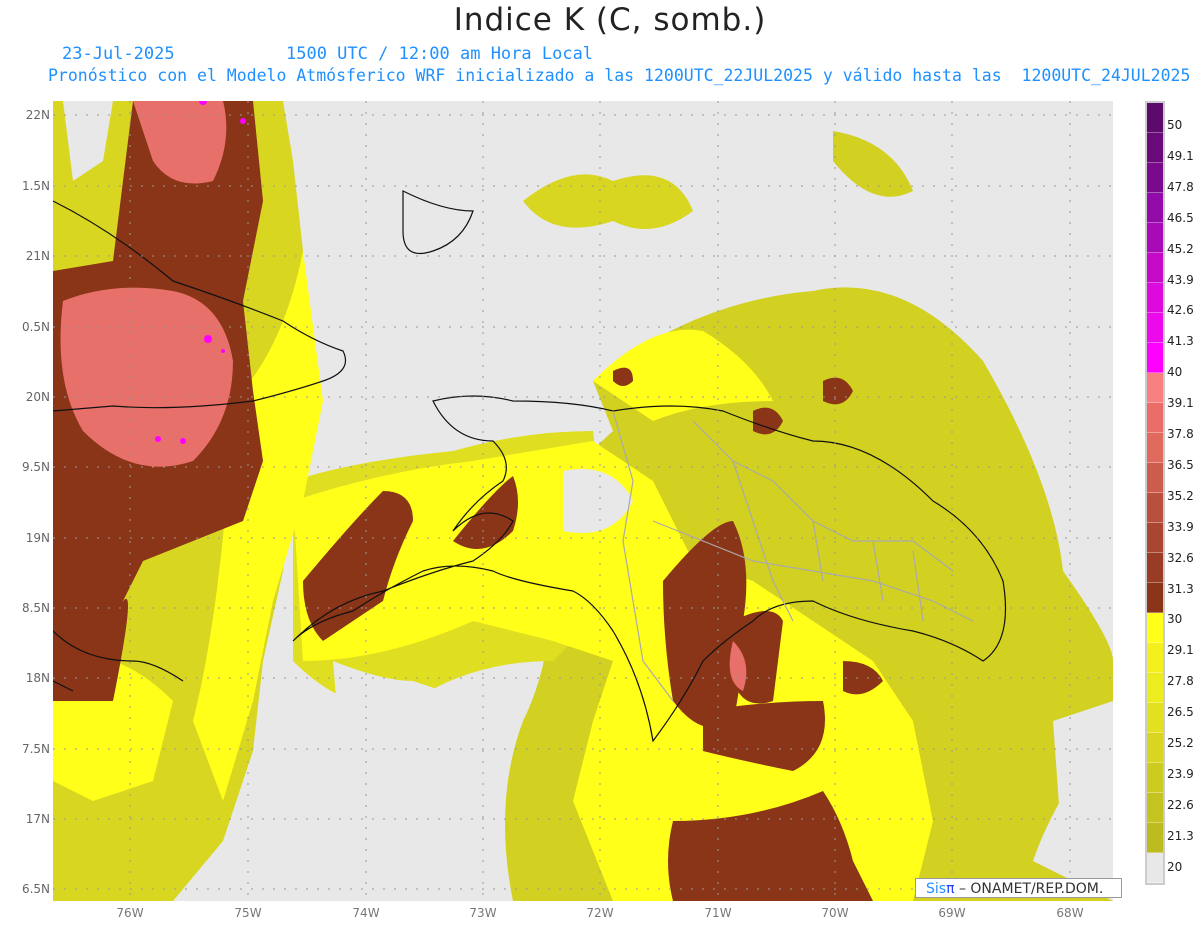 The height and width of the screenshot is (927, 1200). I want to click on lat-label: 22N, so click(37, 115).